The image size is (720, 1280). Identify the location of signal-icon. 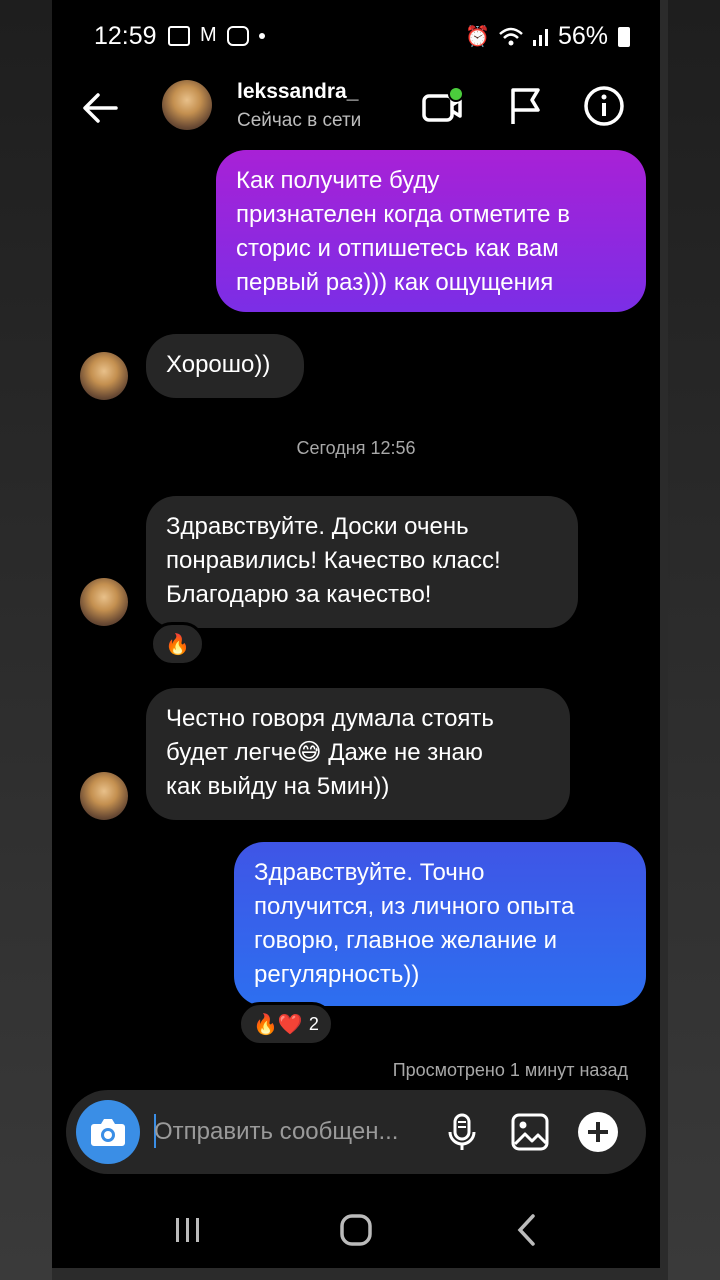
(540, 37).